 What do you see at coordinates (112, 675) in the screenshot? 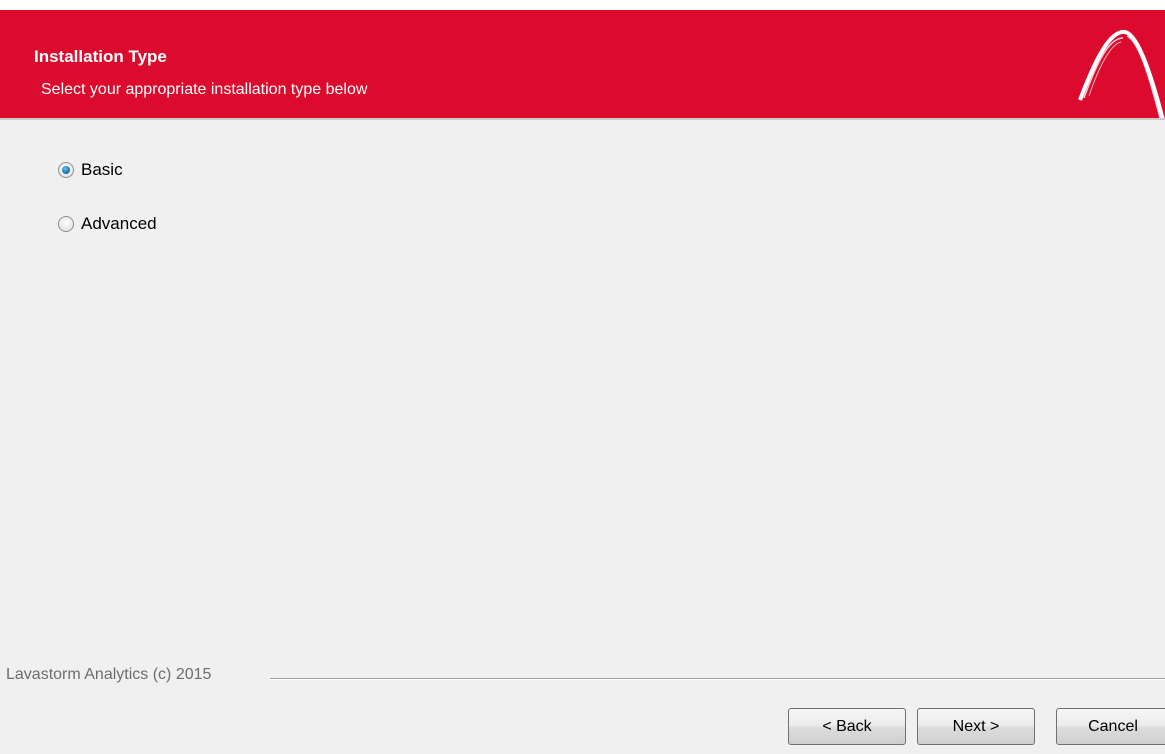
I see `footer-brand: Lavastorm Analytics (c) 2015` at bounding box center [112, 675].